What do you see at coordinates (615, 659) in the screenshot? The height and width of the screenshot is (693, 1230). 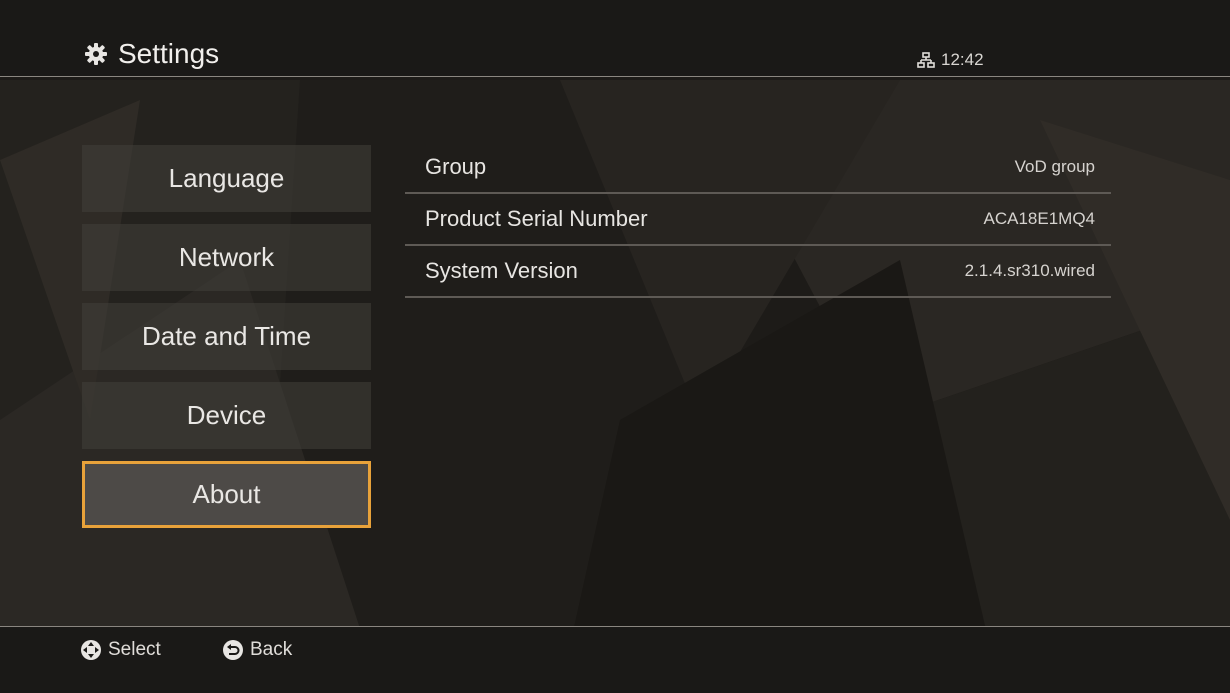 I see `footer-bar: Select Back` at bounding box center [615, 659].